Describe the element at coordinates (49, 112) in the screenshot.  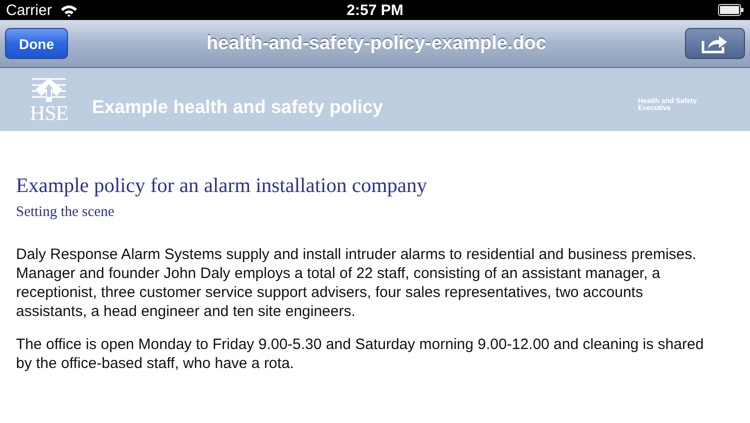
I see `logo-text: HSE` at that location.